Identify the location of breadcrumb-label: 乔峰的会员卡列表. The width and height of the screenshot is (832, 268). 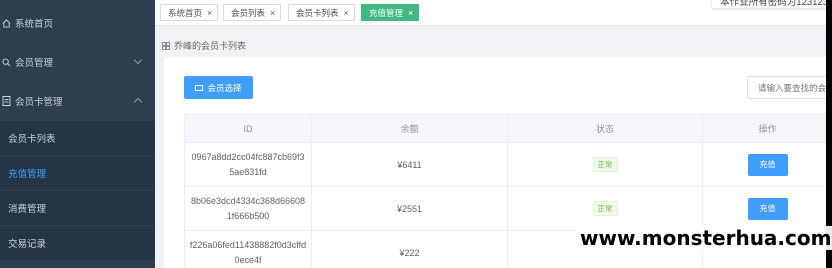
(210, 46).